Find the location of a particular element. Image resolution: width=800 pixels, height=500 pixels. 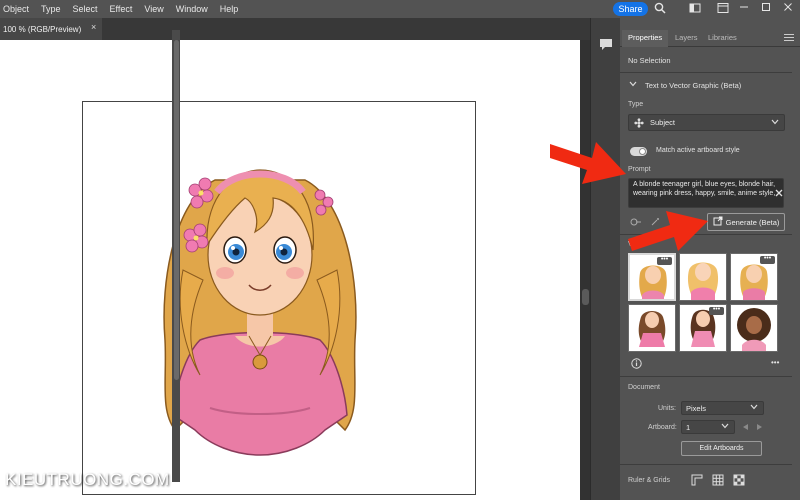

workspace-icon is located at coordinates (723, 9).